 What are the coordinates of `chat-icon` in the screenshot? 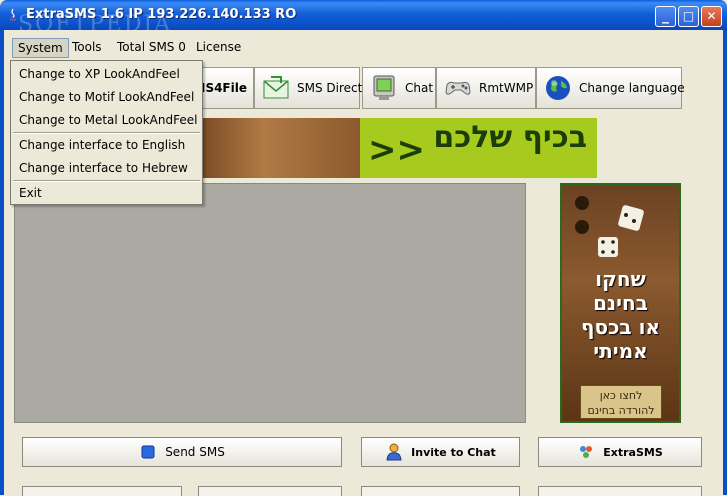 It's located at (384, 87).